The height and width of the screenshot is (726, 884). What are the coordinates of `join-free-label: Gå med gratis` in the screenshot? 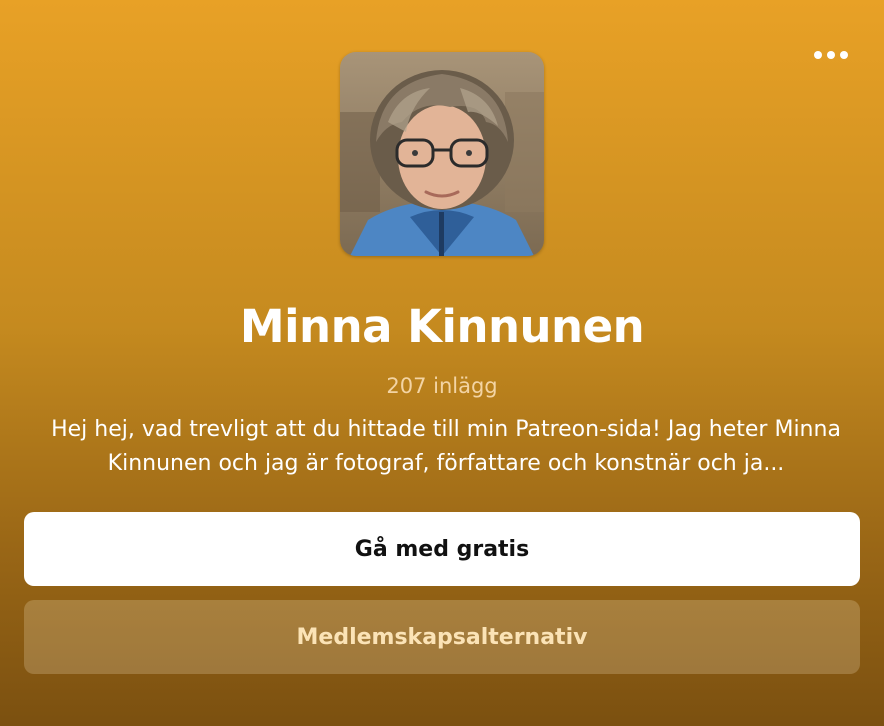 It's located at (442, 549).